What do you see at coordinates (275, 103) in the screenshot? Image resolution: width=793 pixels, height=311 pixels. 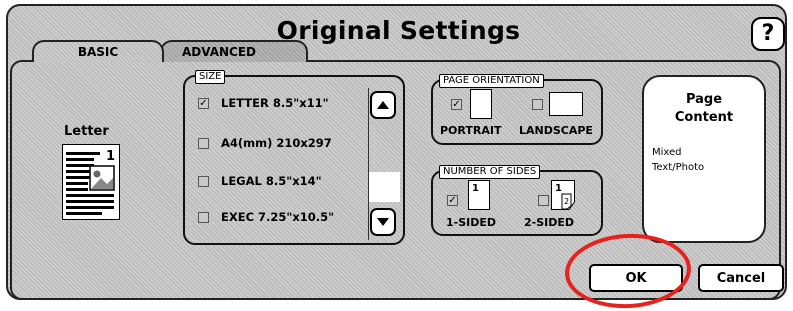 I see `size-letter-label: LETTER 8.5"x11"` at bounding box center [275, 103].